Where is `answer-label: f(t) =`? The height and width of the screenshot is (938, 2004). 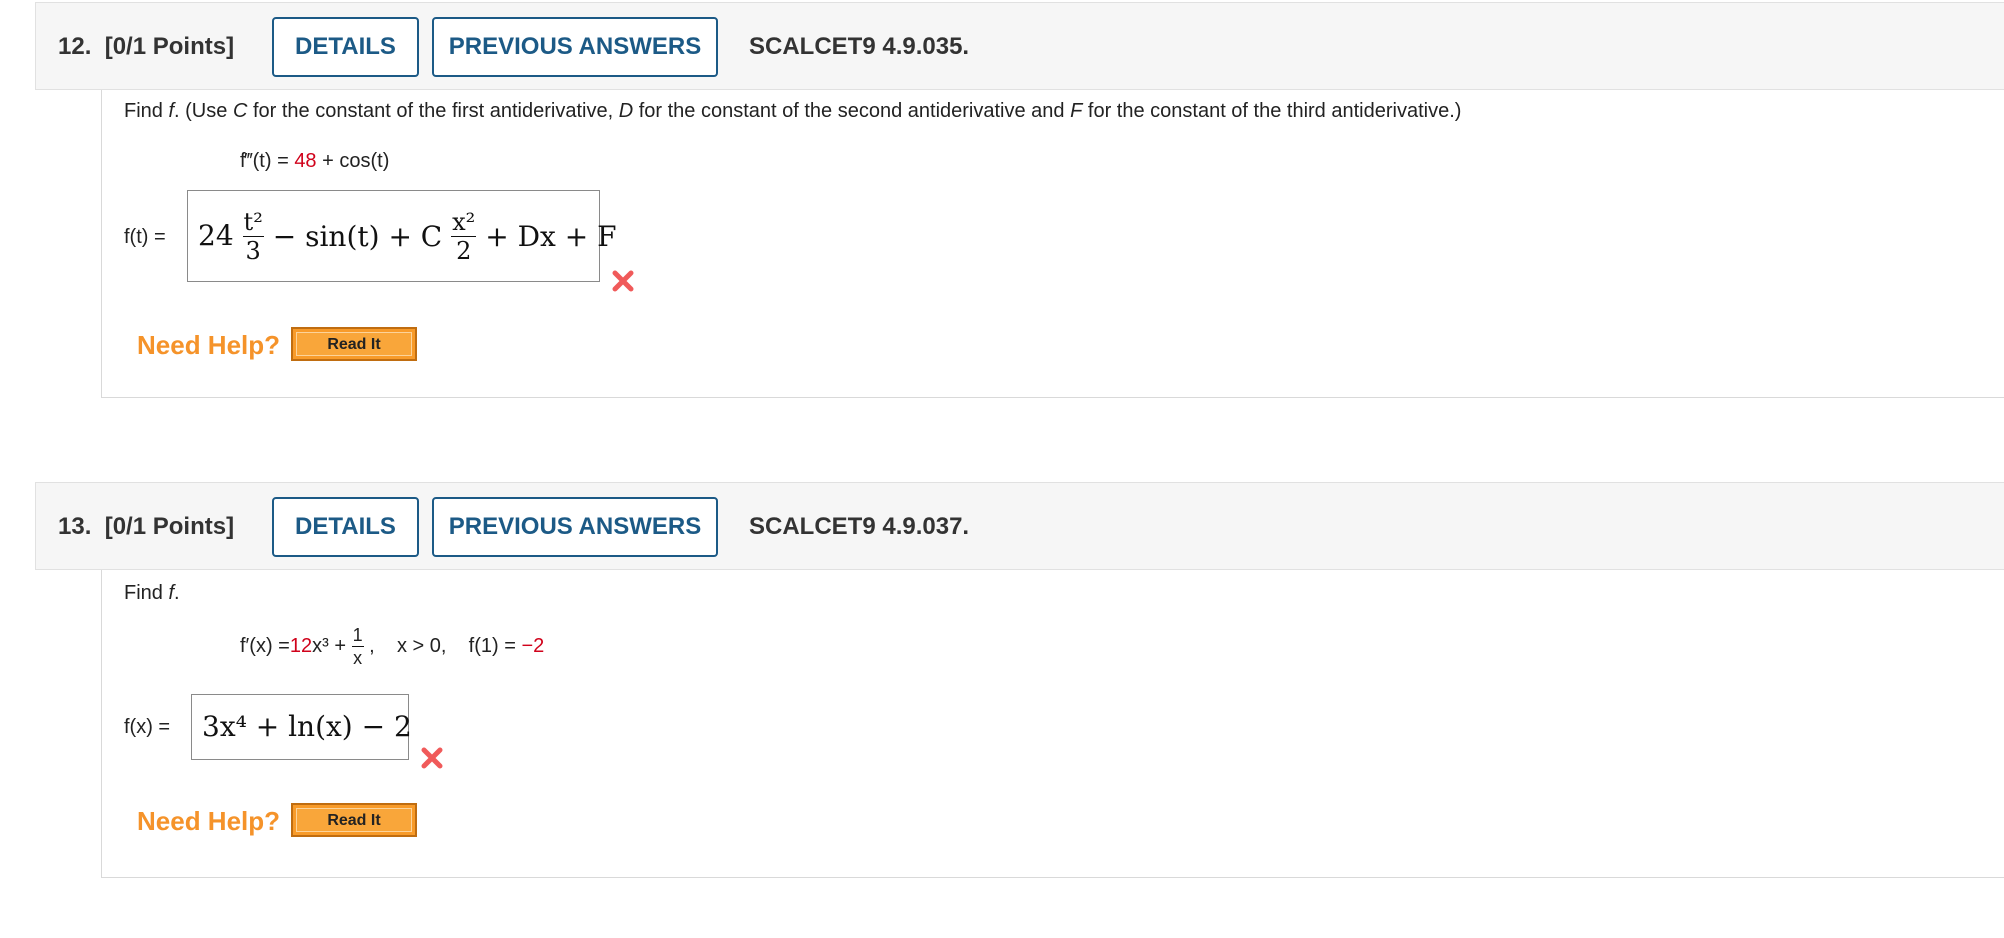
answer-label: f(t) = is located at coordinates (145, 237).